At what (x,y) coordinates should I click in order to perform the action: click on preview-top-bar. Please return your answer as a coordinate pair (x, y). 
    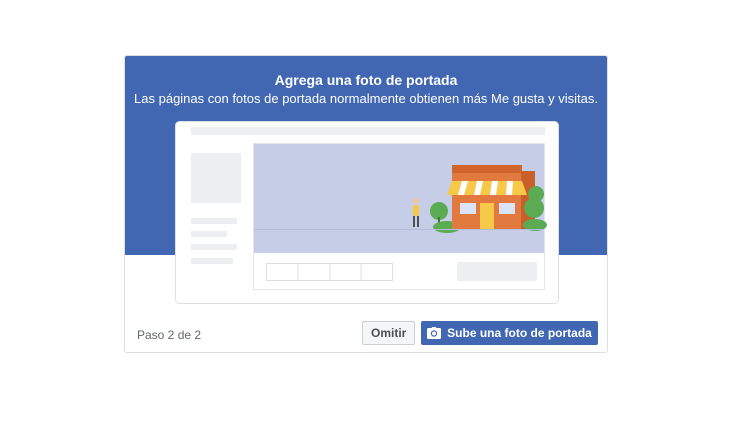
    Looking at the image, I should click on (368, 131).